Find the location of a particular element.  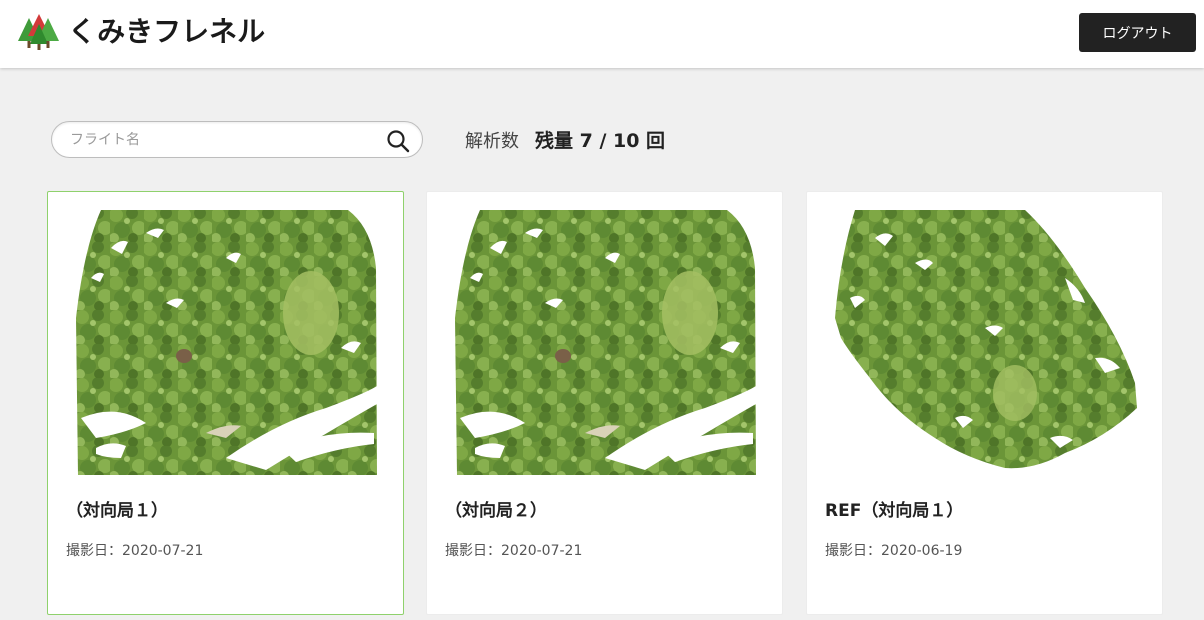

flight-title: （対向局１） is located at coordinates (117, 511).